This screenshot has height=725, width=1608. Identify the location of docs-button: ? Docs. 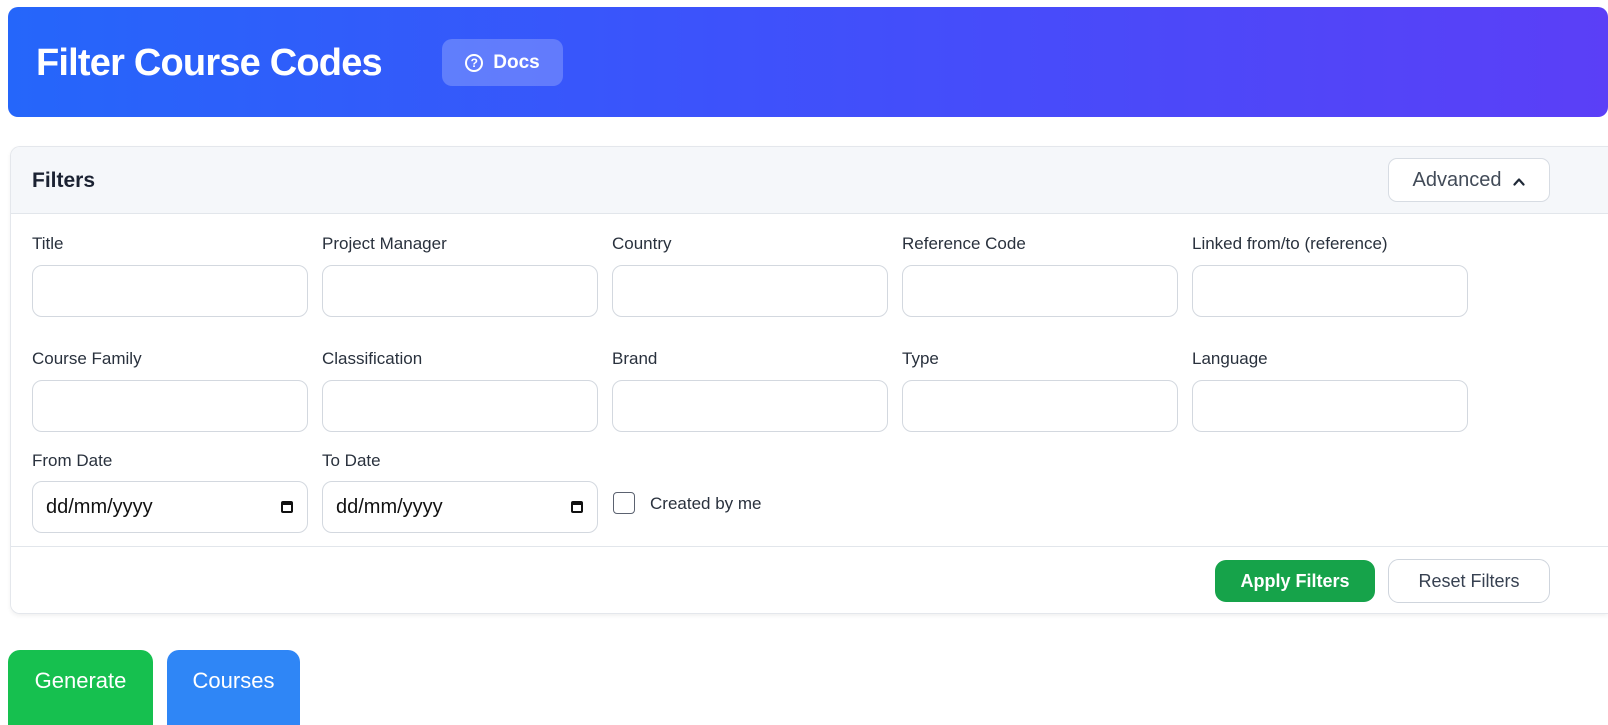
(502, 62).